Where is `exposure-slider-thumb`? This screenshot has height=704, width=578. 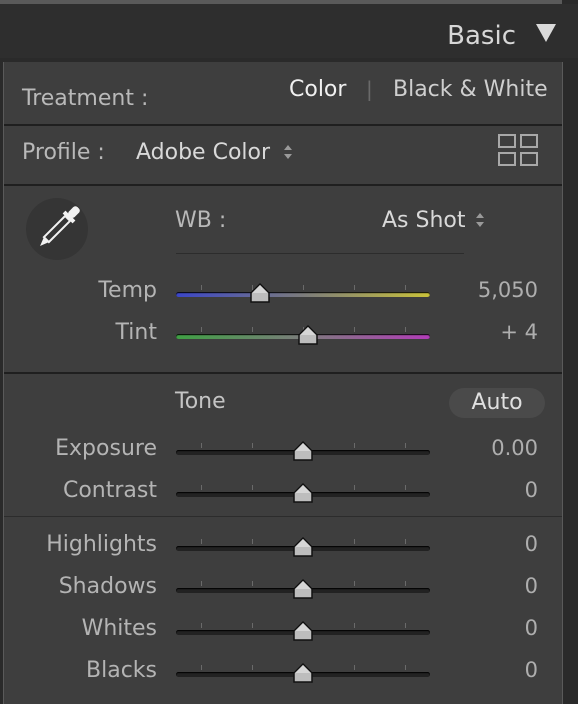
exposure-slider-thumb is located at coordinates (303, 451).